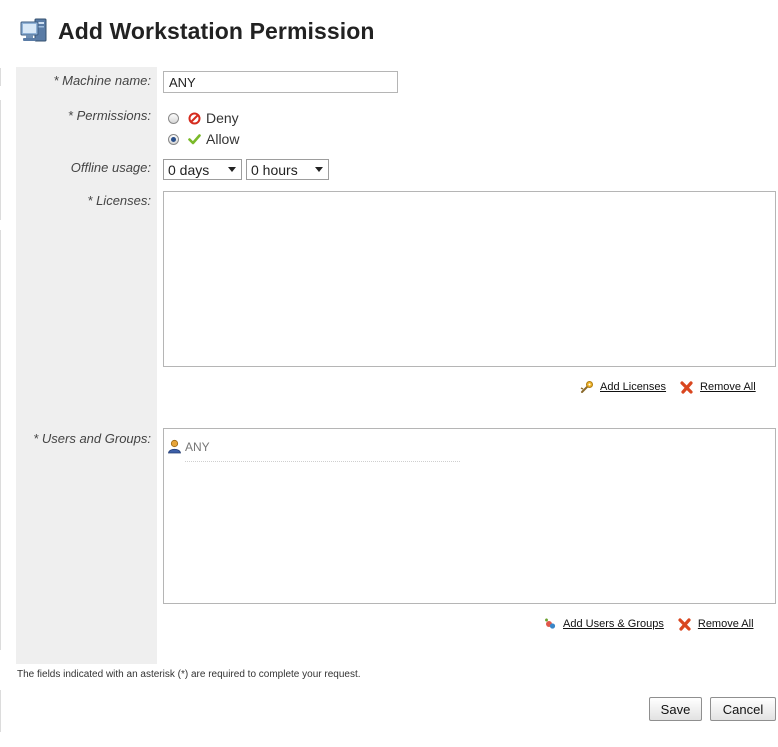 This screenshot has width=778, height=747. I want to click on users-groups-label: * Users and Groups:, so click(92, 438).